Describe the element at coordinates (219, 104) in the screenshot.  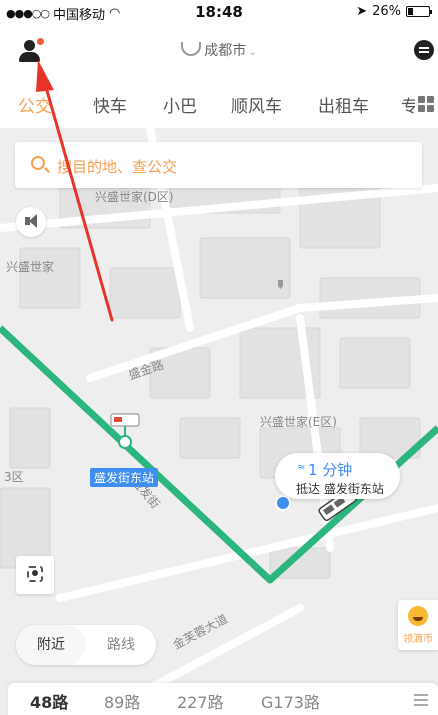
I see `service-tabs: 公交 快车 小巴 顺风车 出租车 专` at that location.